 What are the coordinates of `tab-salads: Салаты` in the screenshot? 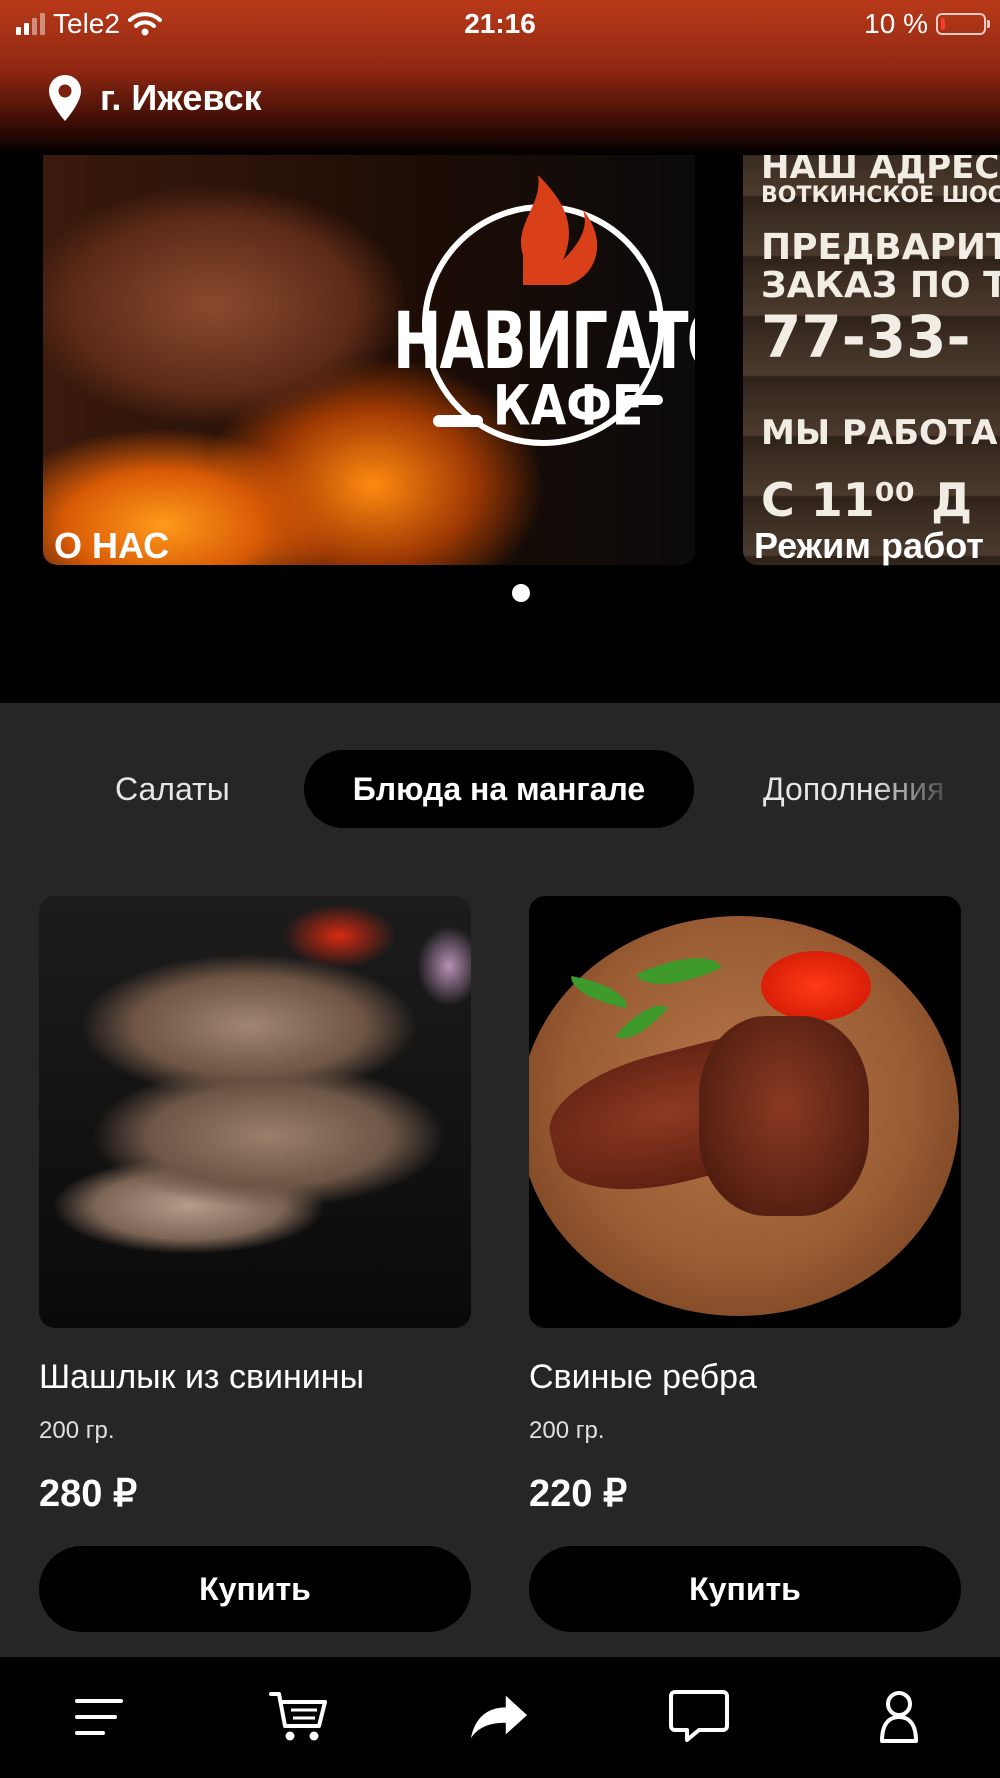 It's located at (172, 789).